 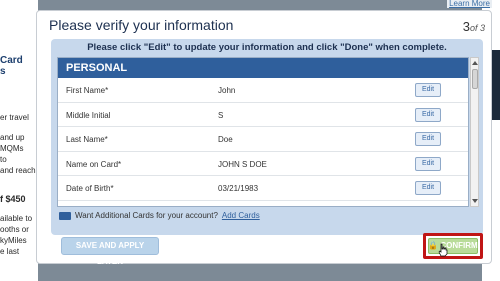 I want to click on side-text: Card, so click(x=11, y=60).